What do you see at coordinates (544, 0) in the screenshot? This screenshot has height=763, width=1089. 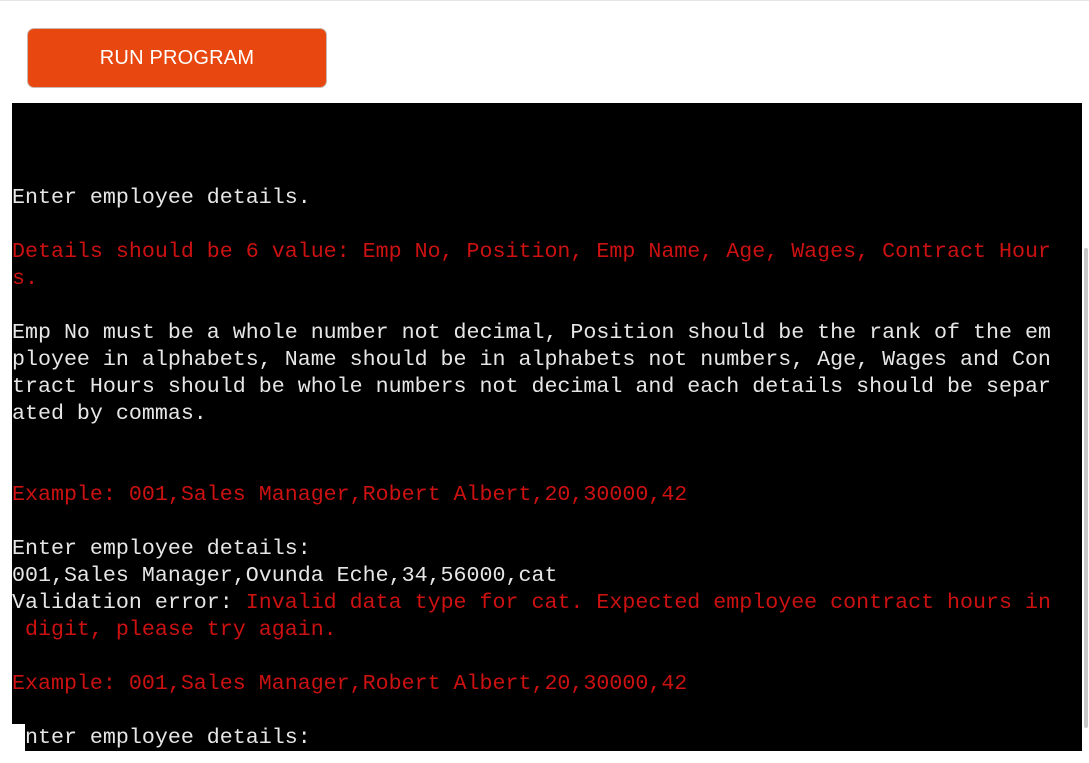 I see `top-divider` at bounding box center [544, 0].